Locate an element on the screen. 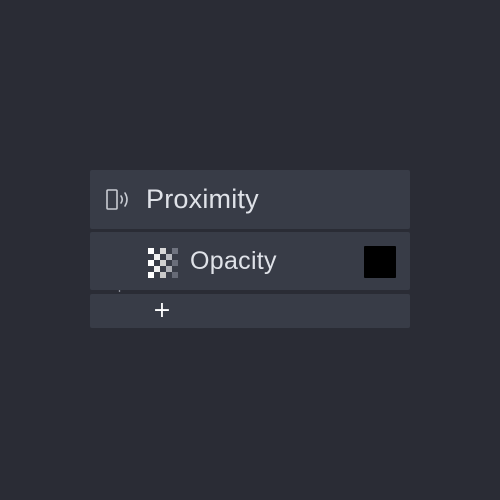 The image size is (500, 500). proximity-icon is located at coordinates (117, 199).